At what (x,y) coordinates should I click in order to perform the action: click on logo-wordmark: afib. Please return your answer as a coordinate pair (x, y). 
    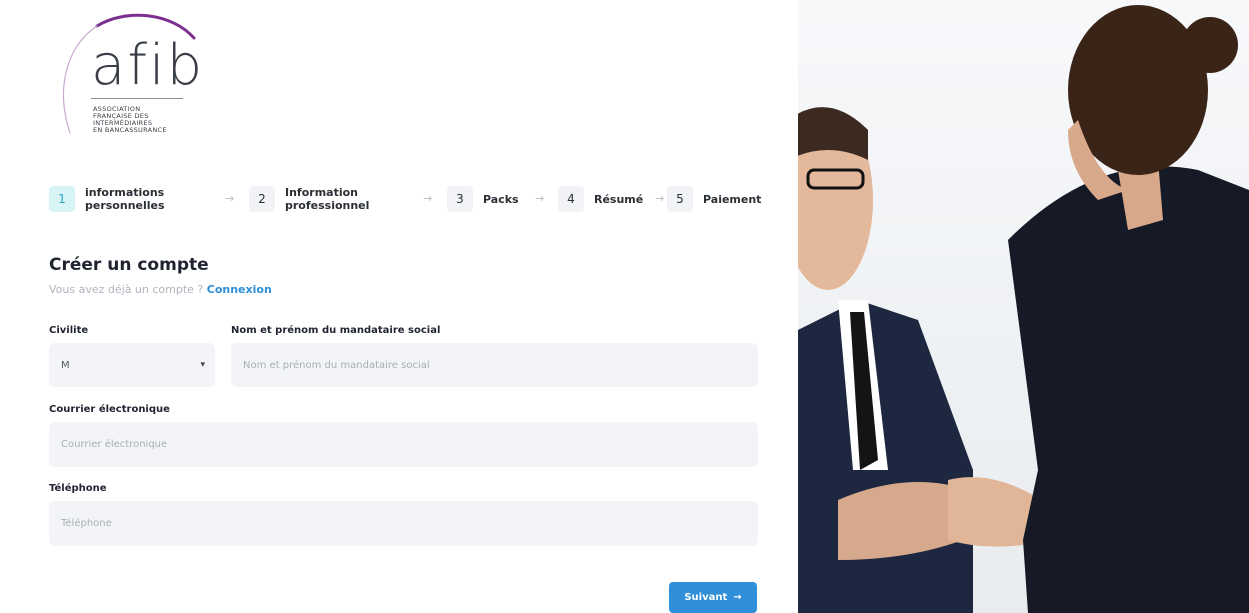
    Looking at the image, I should click on (148, 65).